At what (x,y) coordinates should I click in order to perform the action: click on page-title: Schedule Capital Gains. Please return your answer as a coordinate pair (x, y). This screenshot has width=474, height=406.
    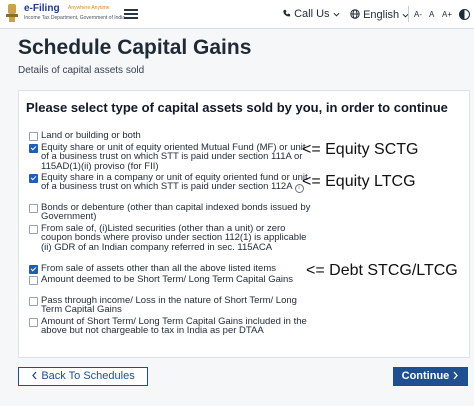
    Looking at the image, I should click on (135, 47).